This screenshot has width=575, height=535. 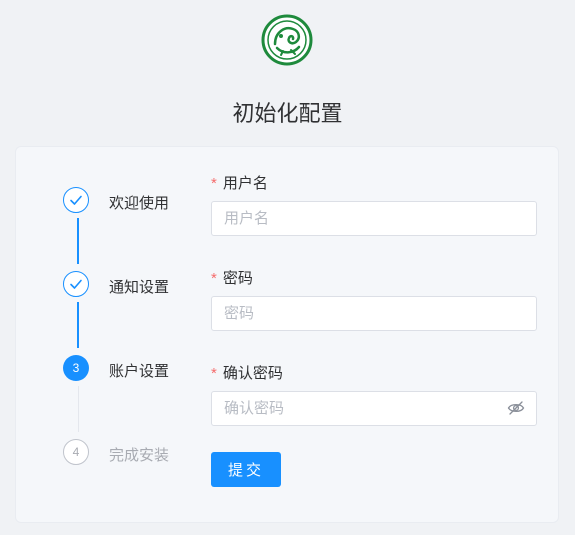 What do you see at coordinates (374, 218) in the screenshot?
I see `username-input` at bounding box center [374, 218].